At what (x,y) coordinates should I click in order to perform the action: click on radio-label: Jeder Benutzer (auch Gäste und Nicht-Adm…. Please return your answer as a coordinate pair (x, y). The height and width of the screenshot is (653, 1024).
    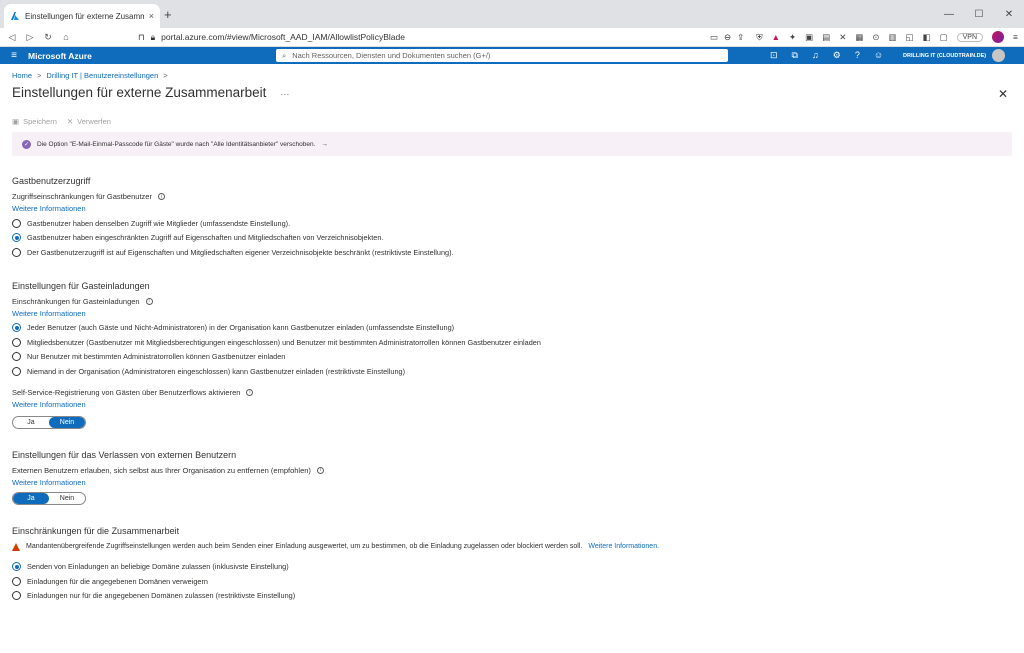
    Looking at the image, I should click on (241, 328).